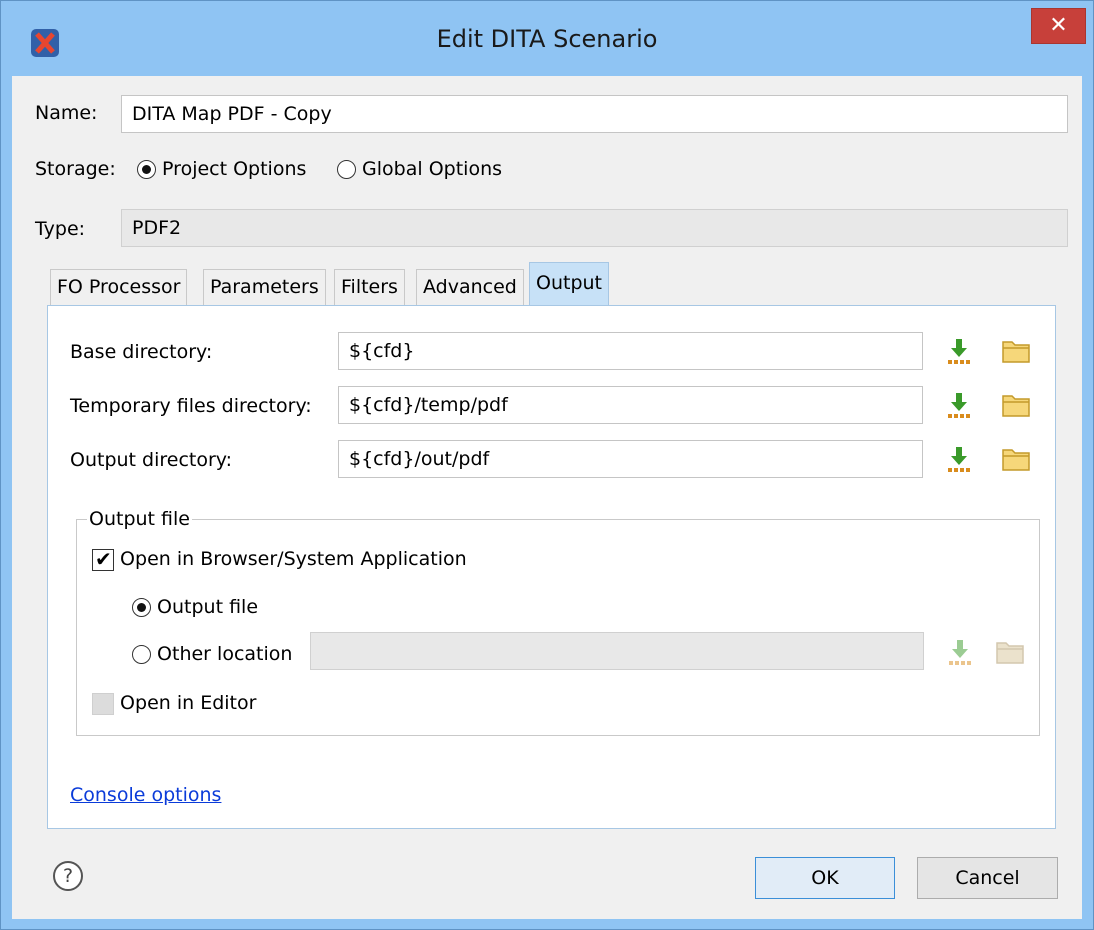  Describe the element at coordinates (569, 284) in the screenshot. I see `tab-output: Output` at that location.